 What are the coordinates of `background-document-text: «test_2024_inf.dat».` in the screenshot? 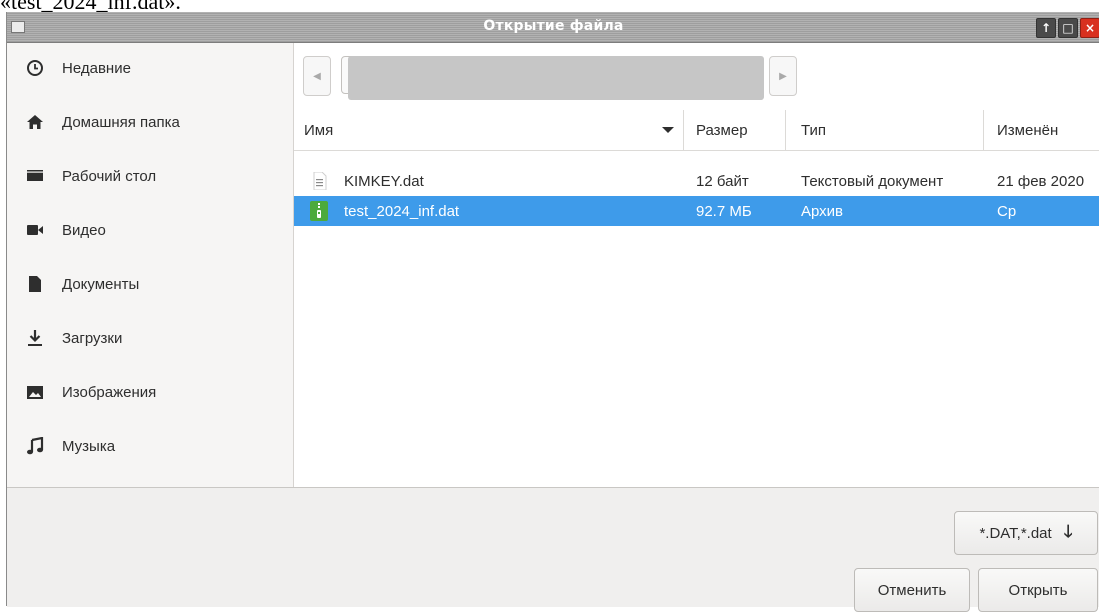 It's located at (90, 7).